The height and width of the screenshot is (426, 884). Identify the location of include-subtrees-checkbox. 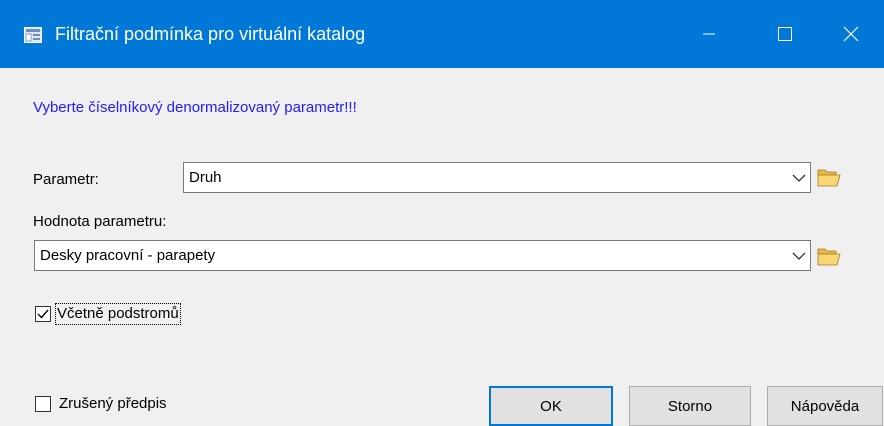
(43, 314).